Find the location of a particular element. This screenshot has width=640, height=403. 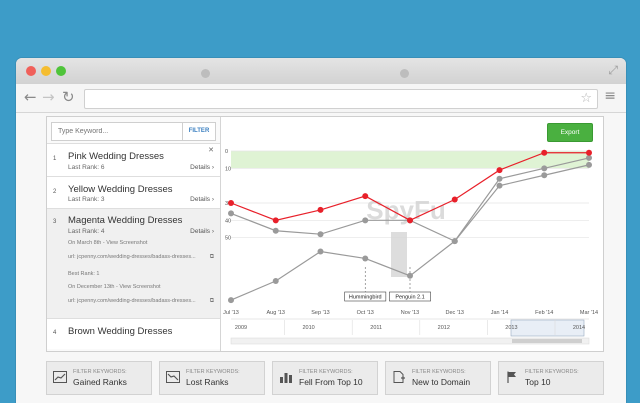

filter-new-to-domain-button: FILTER KEYWORDS: New to Domain is located at coordinates (438, 378).